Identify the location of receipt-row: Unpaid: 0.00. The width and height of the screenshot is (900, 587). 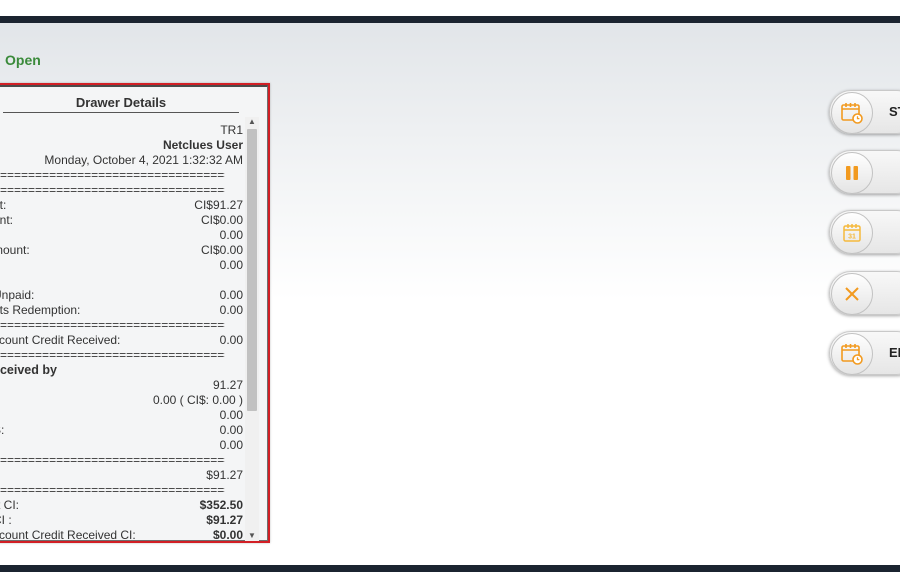
(121, 295).